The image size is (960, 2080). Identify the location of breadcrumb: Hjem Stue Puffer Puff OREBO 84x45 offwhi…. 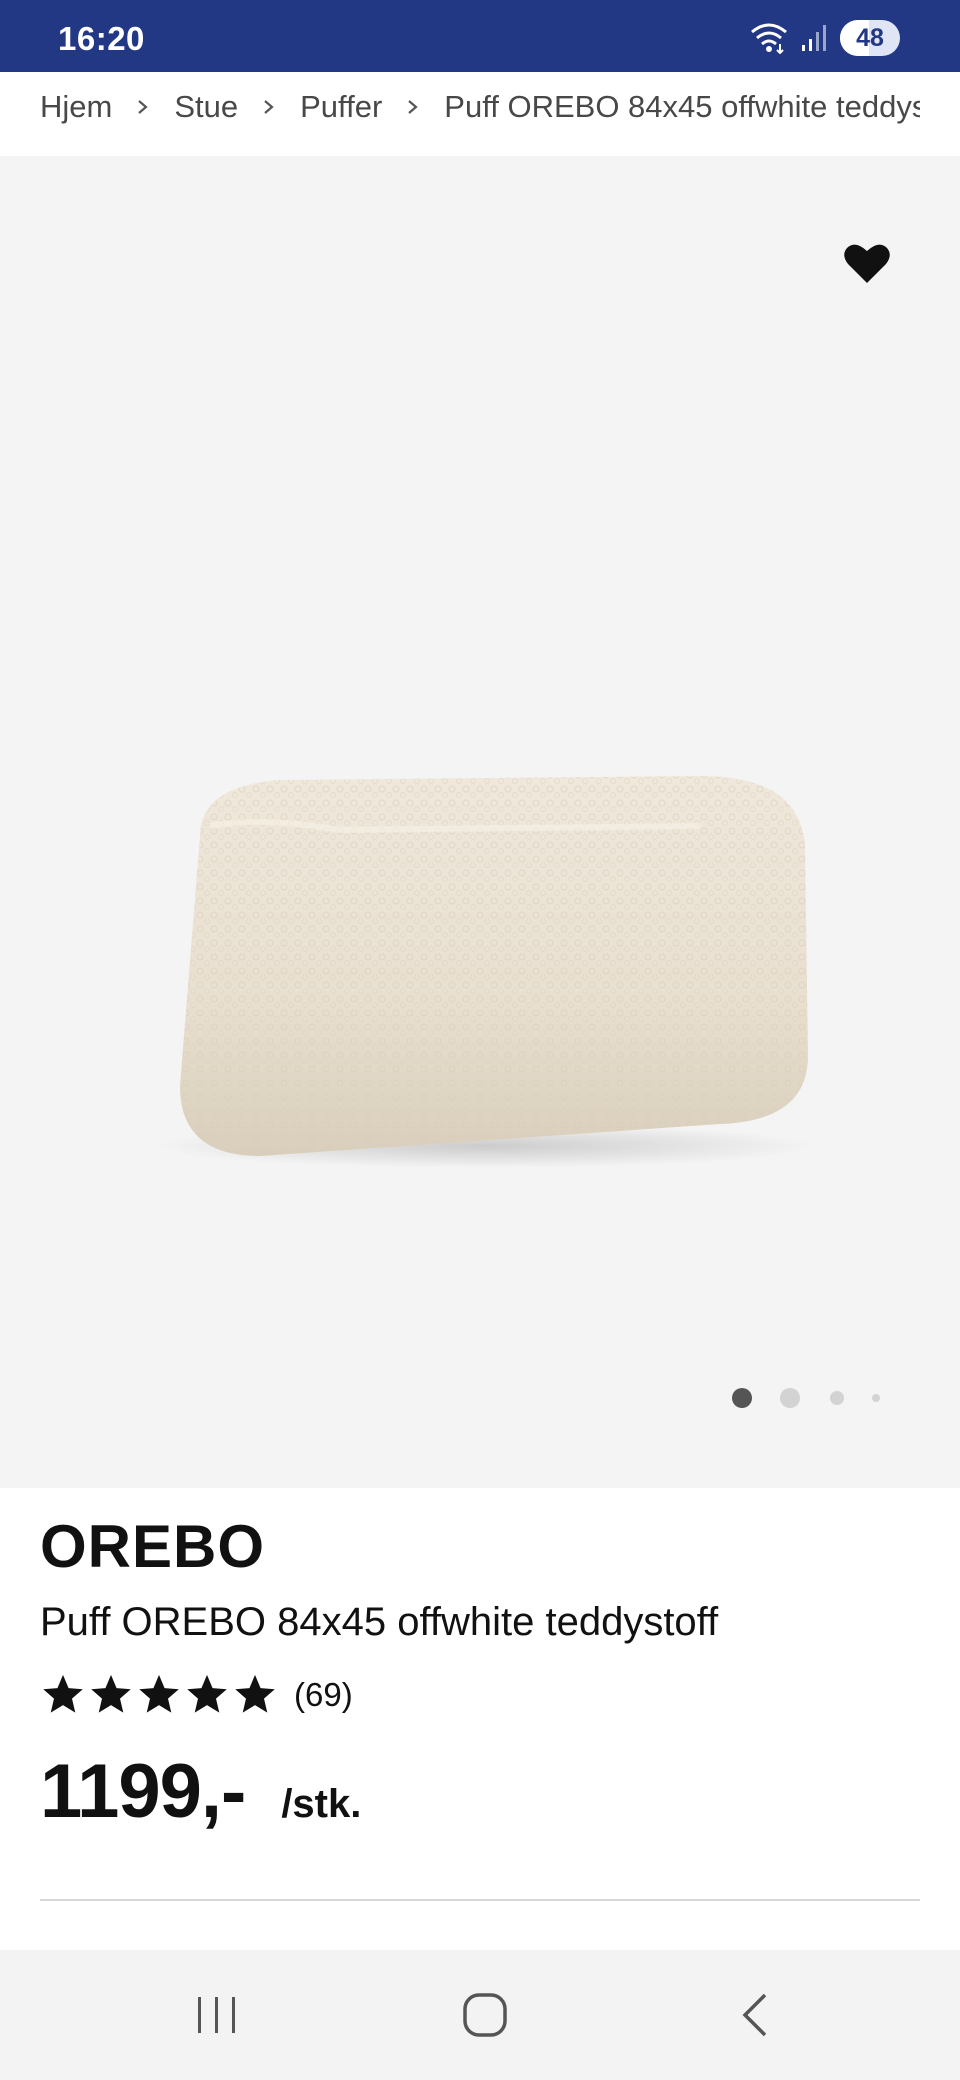
(480, 107).